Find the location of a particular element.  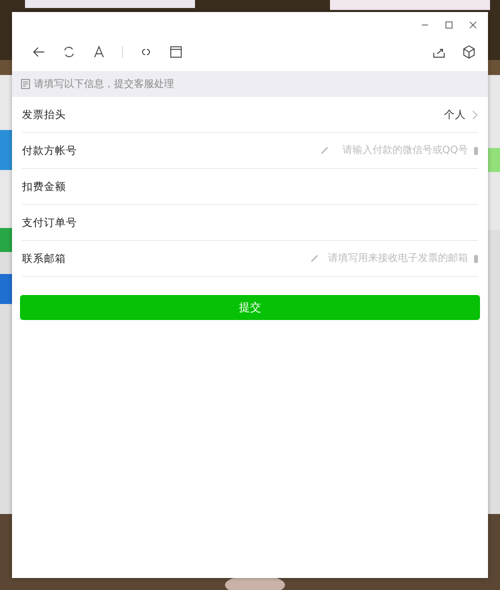

field-label: 支付订单号 is located at coordinates (49, 223).